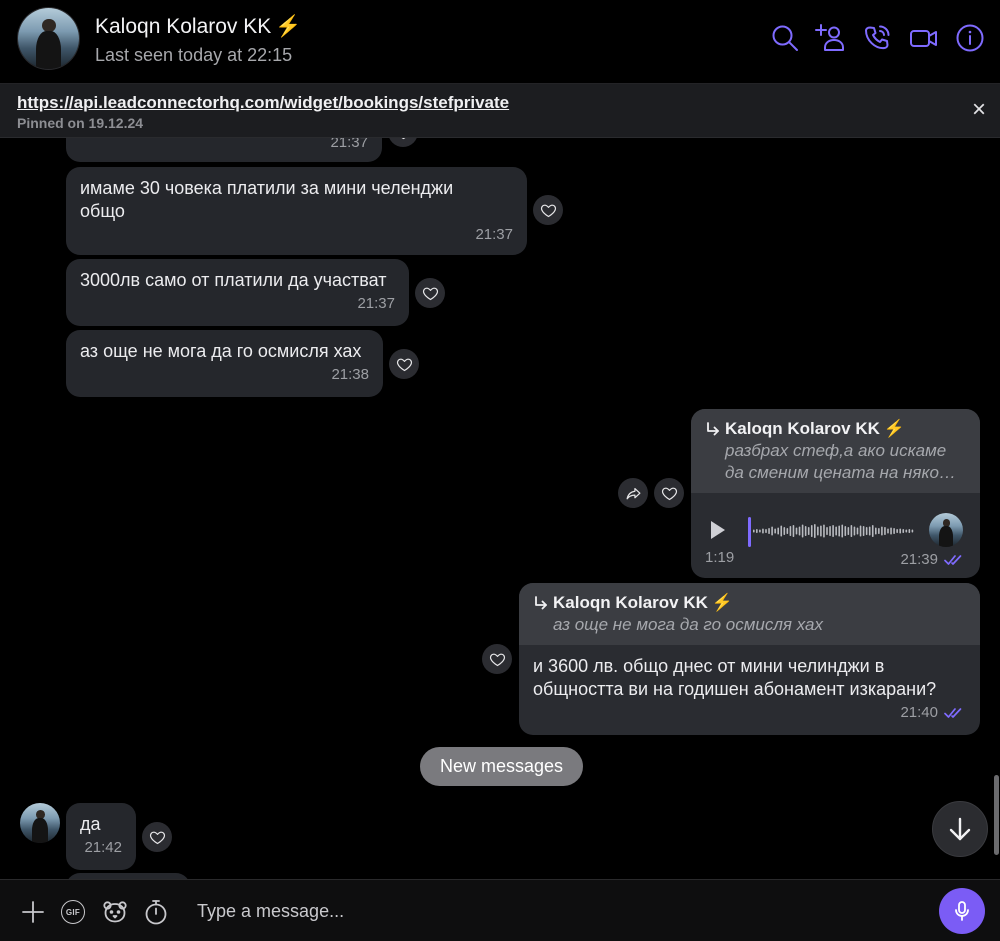 The height and width of the screenshot is (941, 1000). What do you see at coordinates (48, 38) in the screenshot?
I see `contact-avatar` at bounding box center [48, 38].